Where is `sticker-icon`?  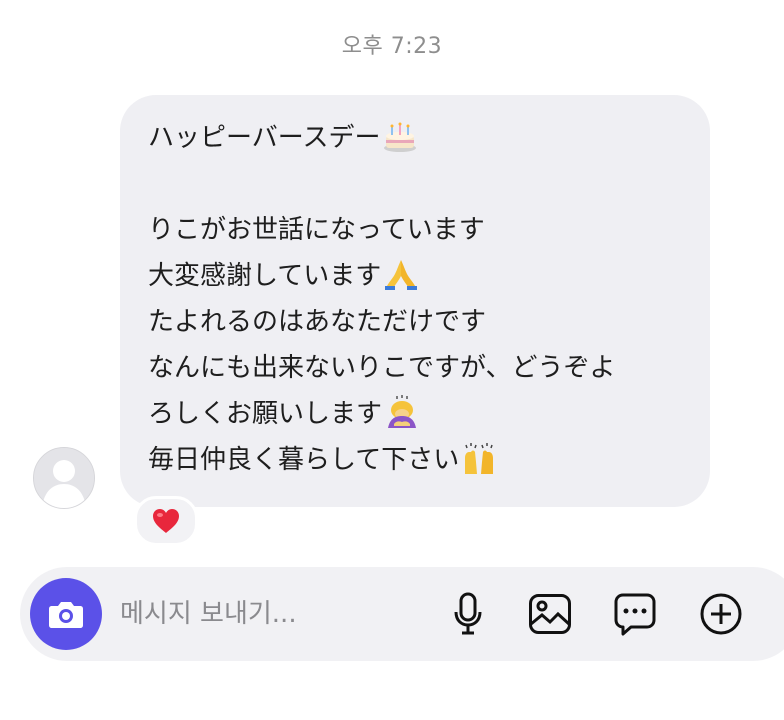 sticker-icon is located at coordinates (635, 614).